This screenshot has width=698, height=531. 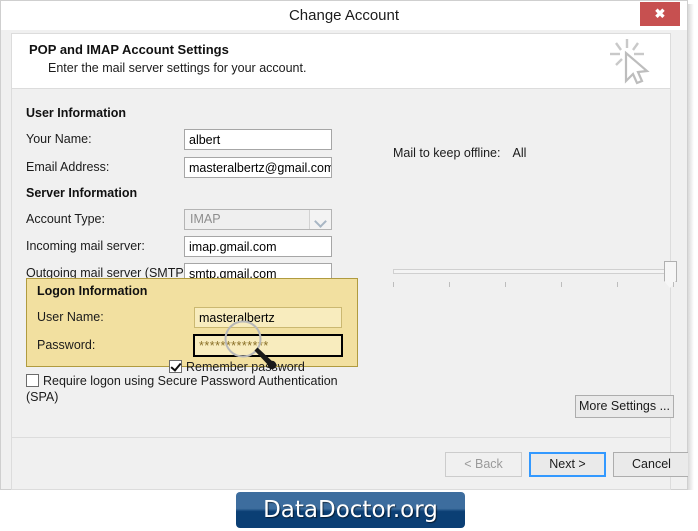 I want to click on mail-offline-slider-track, so click(x=533, y=271).